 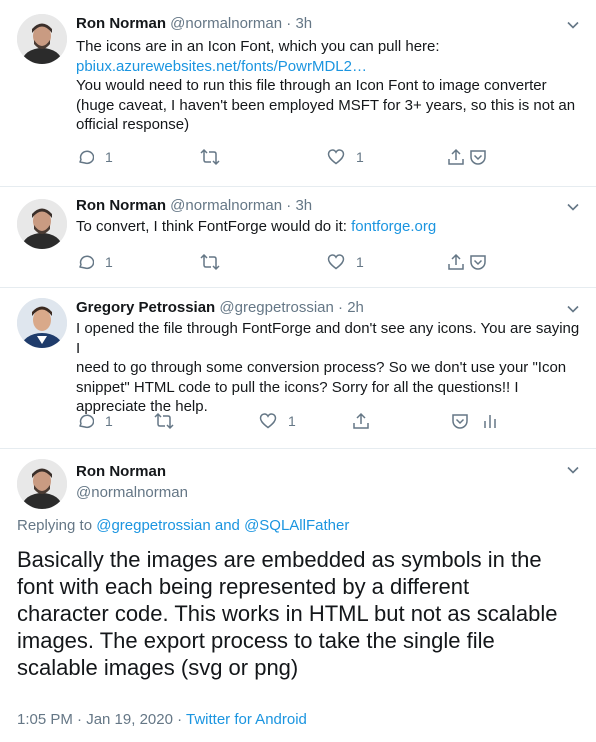 I want to click on author-name: Gregory Petrossian, so click(x=145, y=307).